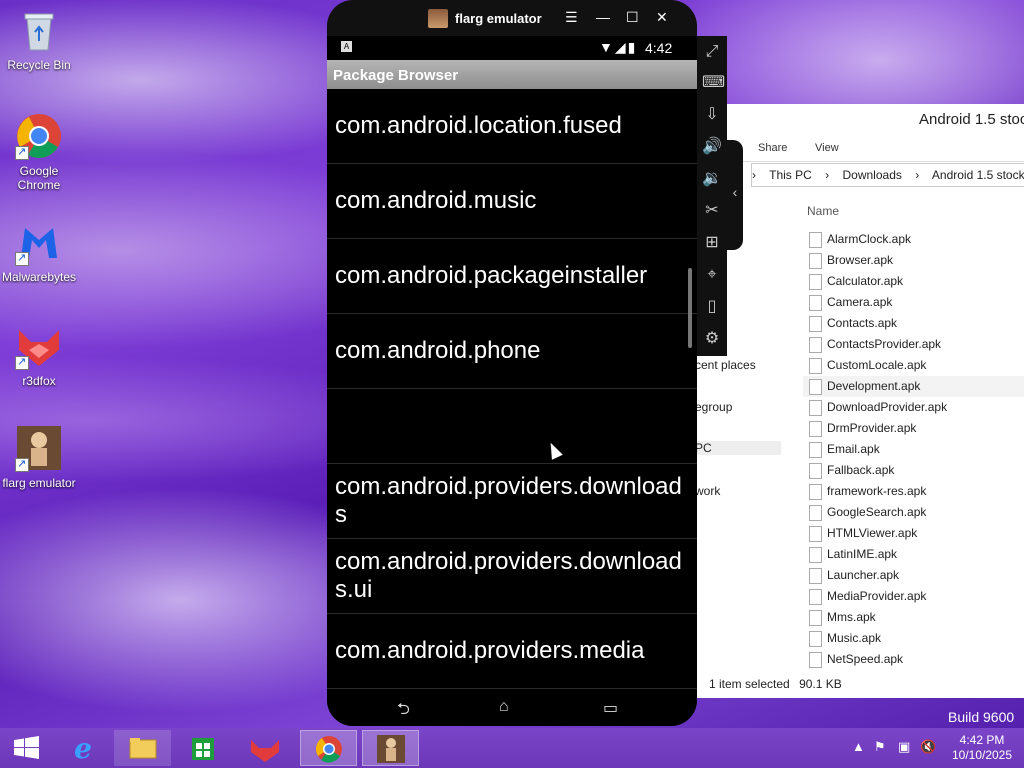  Describe the element at coordinates (725, 365) in the screenshot. I see `nav-item: cent places` at that location.